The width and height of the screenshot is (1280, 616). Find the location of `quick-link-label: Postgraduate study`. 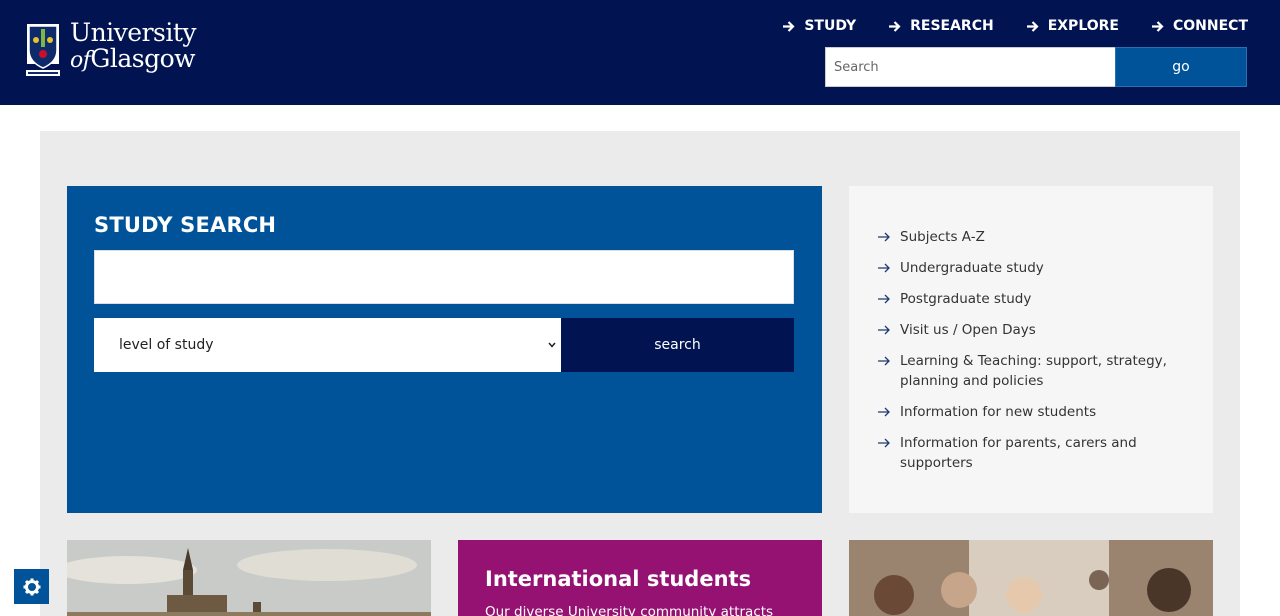

quick-link-label: Postgraduate study is located at coordinates (966, 299).